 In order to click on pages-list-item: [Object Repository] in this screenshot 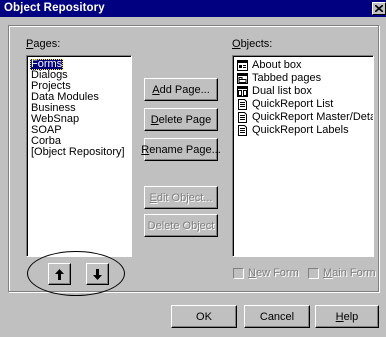, I will do `click(78, 152)`.